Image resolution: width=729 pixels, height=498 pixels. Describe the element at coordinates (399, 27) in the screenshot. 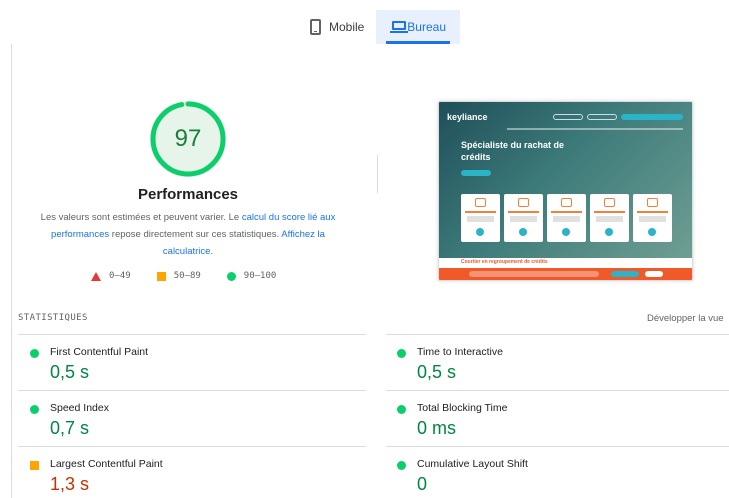

I see `laptop-icon` at that location.